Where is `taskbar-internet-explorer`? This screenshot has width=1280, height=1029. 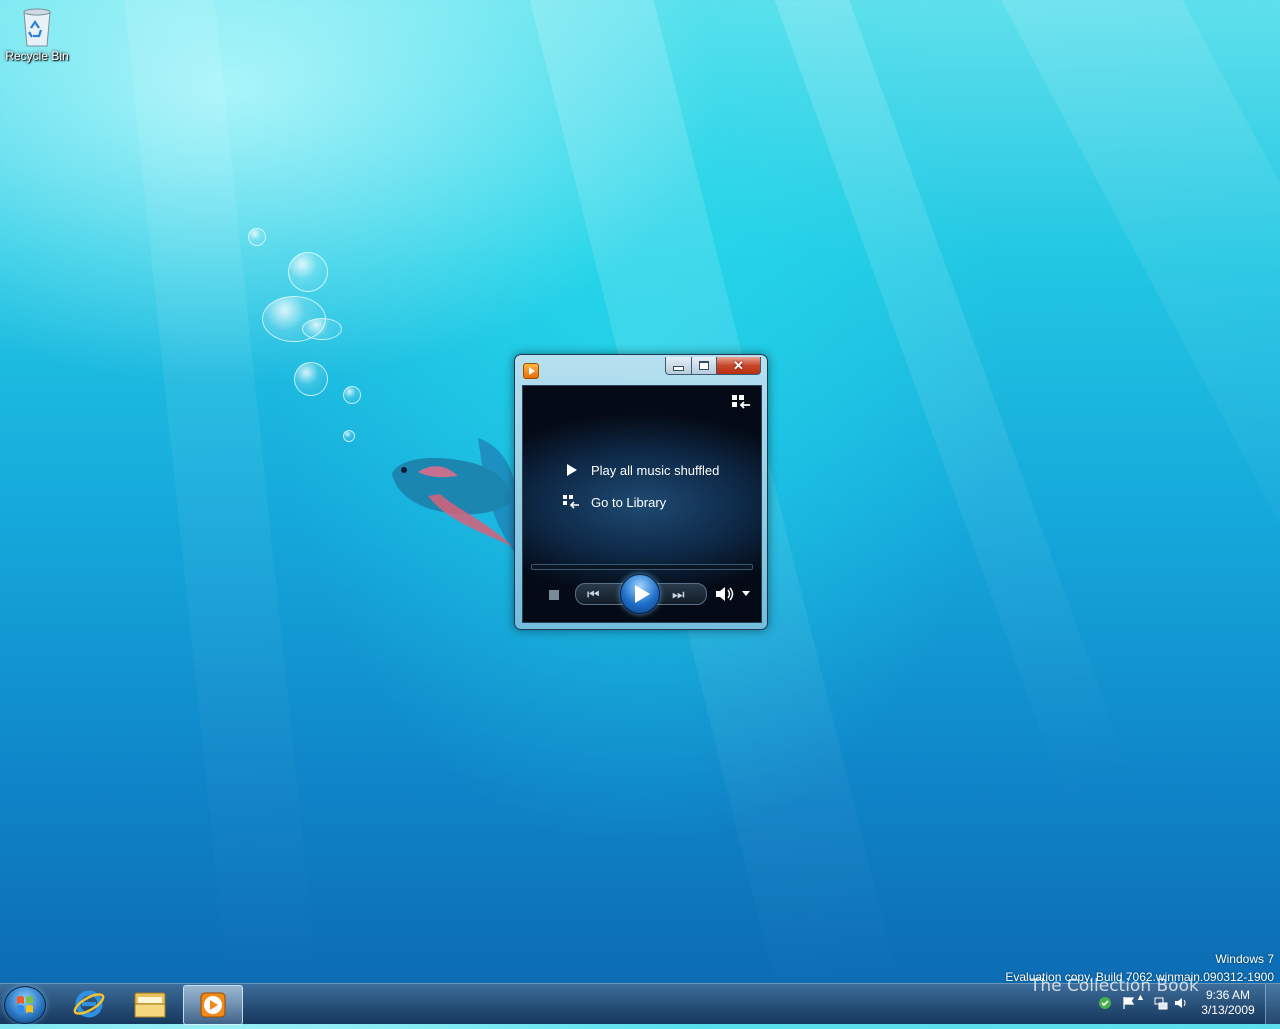
taskbar-internet-explorer is located at coordinates (89, 1004).